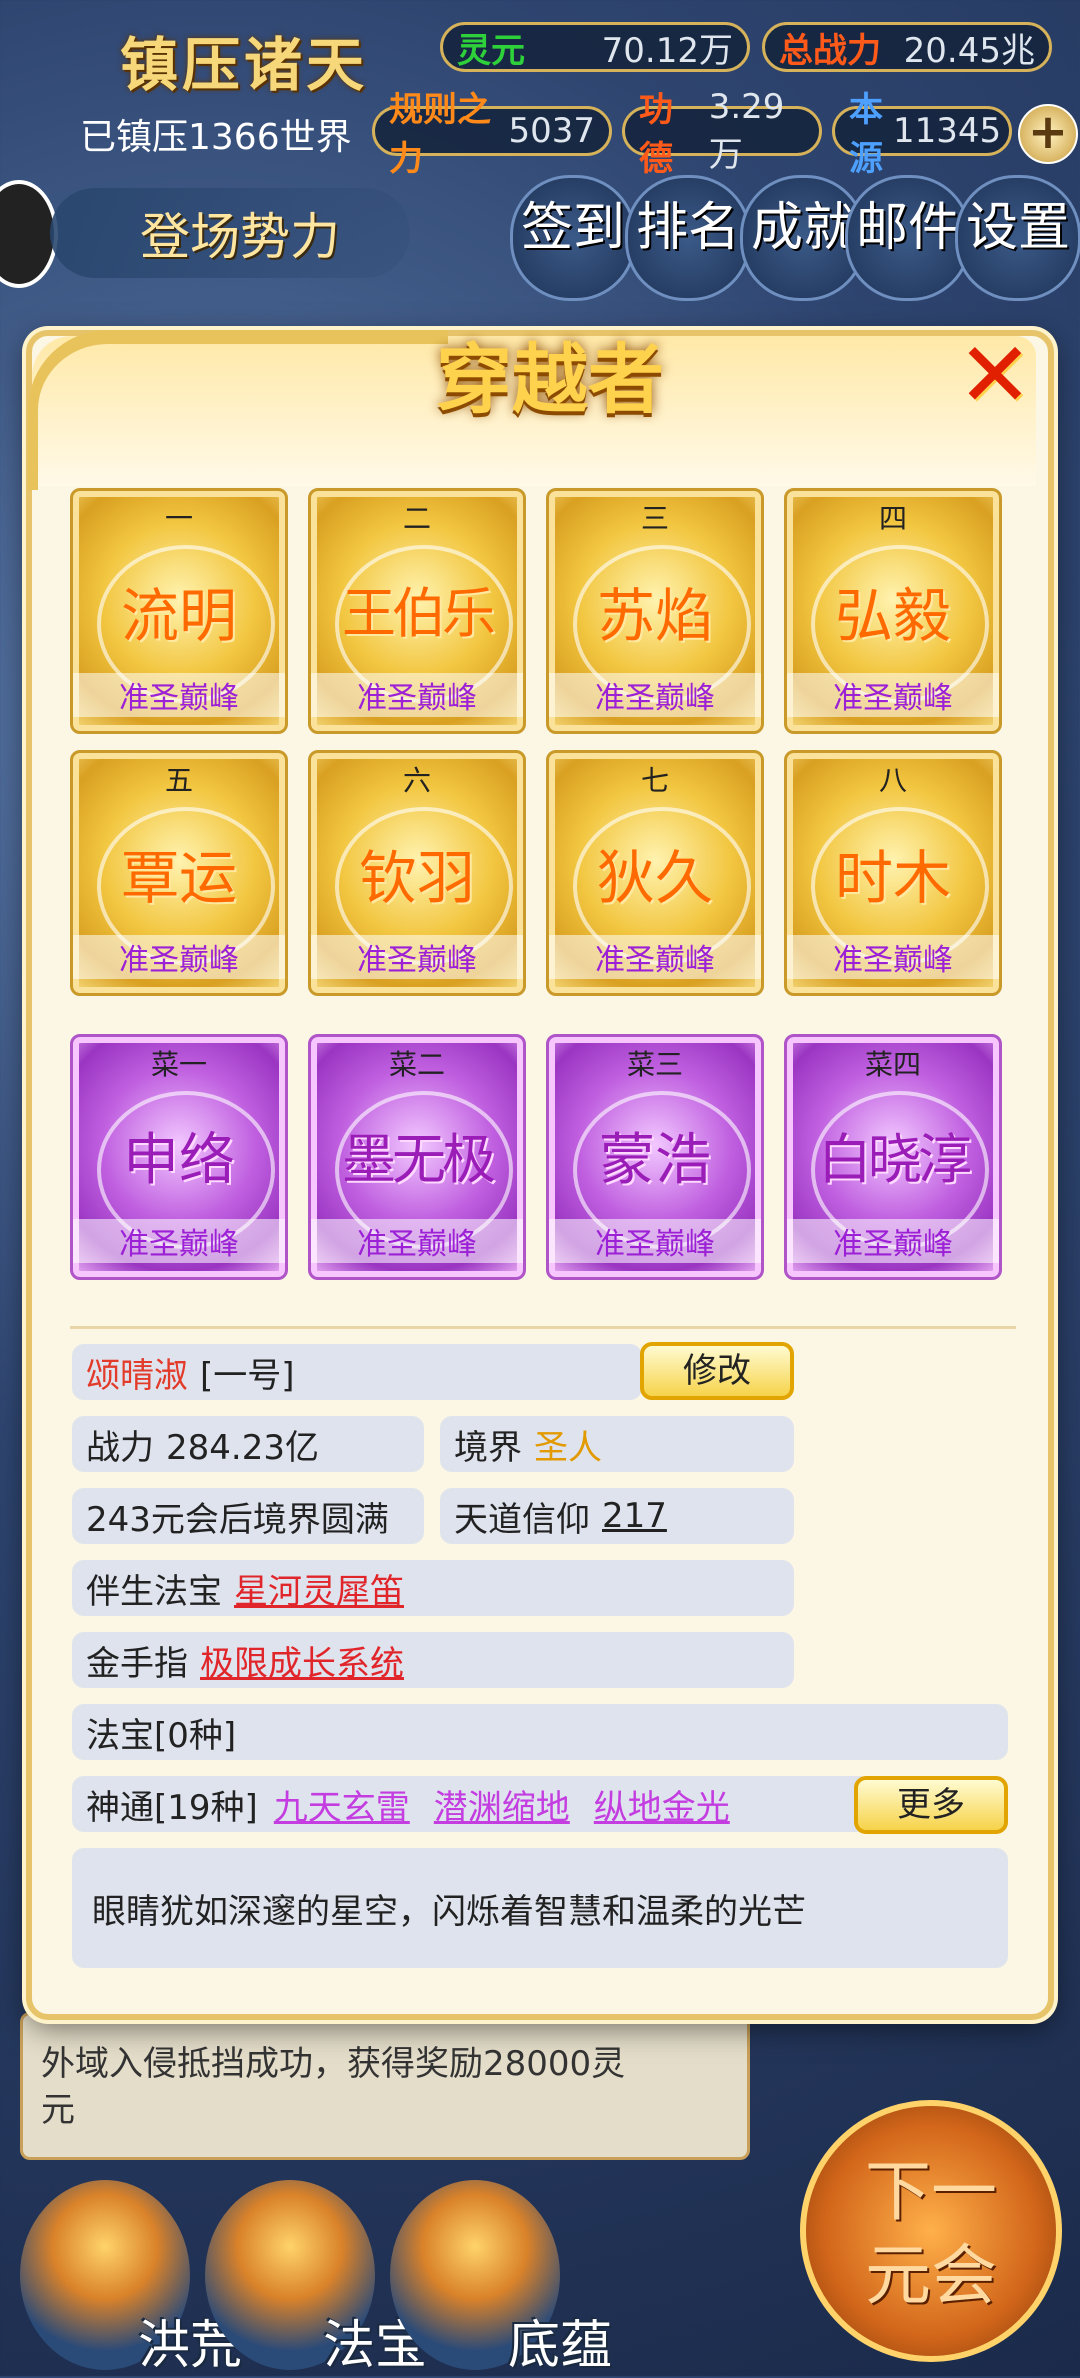  What do you see at coordinates (501, 2278) in the screenshot?
I see `nav-heritage-button: 底蕴` at bounding box center [501, 2278].